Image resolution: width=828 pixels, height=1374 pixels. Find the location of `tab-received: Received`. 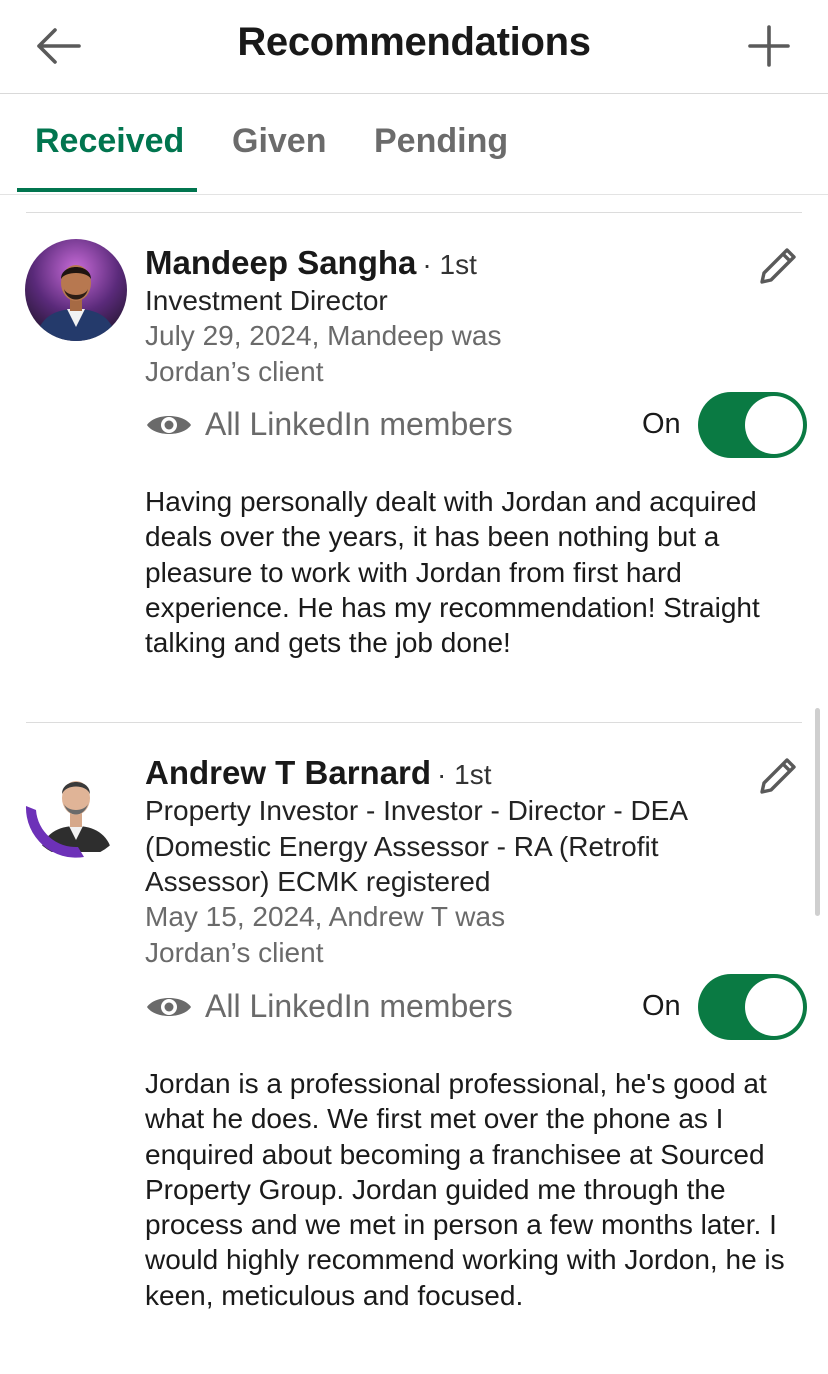

tab-received: Received is located at coordinates (109, 141).